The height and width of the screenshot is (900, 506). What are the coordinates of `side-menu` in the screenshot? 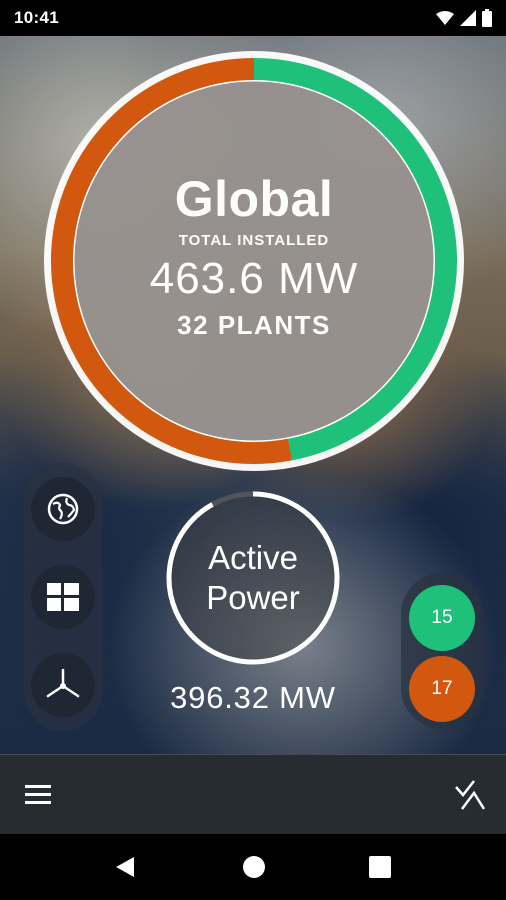 It's located at (63, 597).